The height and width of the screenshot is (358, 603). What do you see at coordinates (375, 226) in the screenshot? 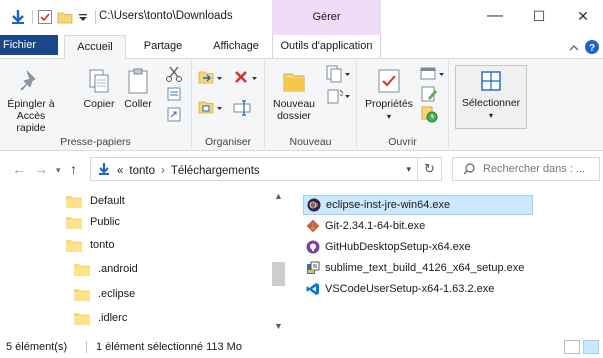
I see `file-name: Git-2.34.1-64-bit.exe` at bounding box center [375, 226].